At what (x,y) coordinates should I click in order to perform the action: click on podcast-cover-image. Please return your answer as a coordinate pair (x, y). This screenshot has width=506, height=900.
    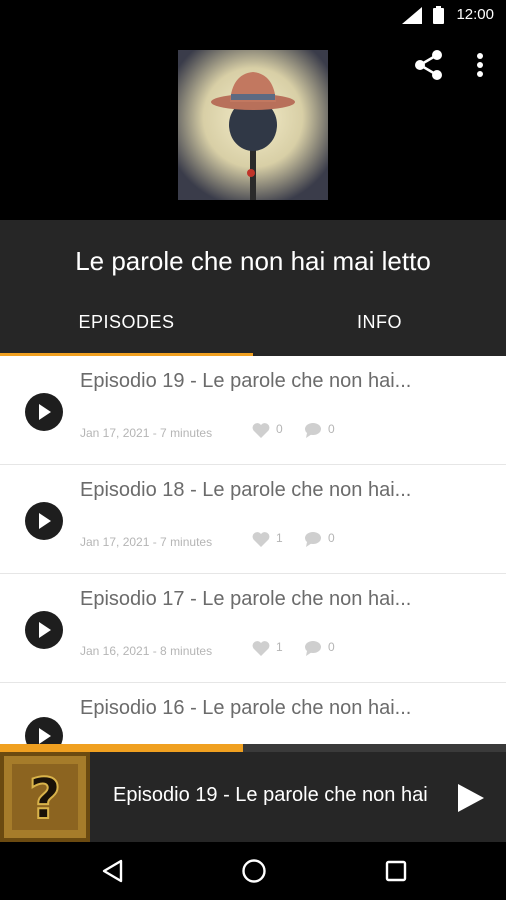
    Looking at the image, I should click on (253, 125).